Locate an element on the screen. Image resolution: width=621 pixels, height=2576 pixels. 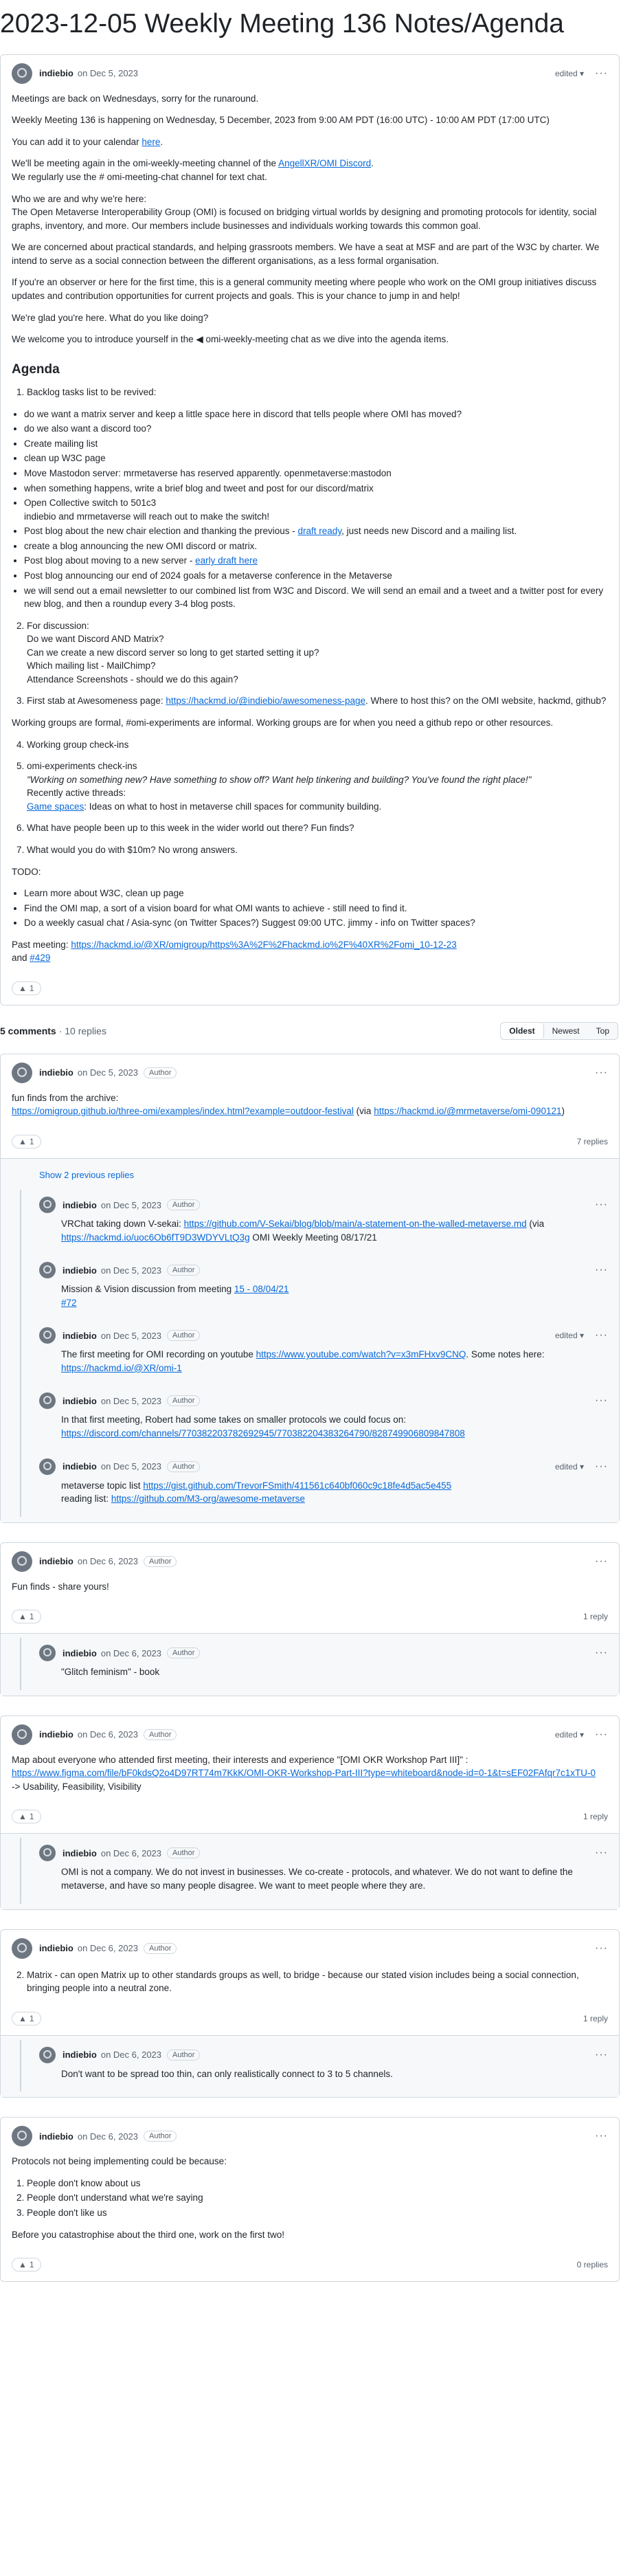
reply-link: https://hackmd.io/@XR/omi-1 is located at coordinates (121, 1368).